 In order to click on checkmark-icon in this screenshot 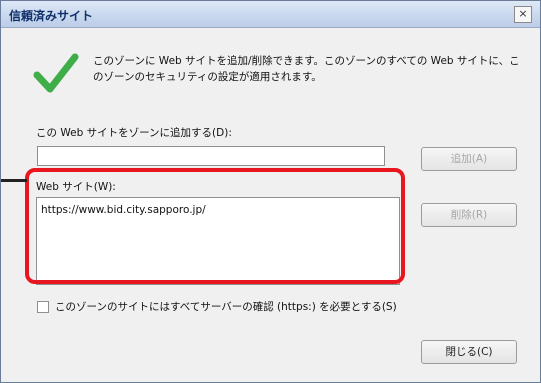, I will do `click(56, 73)`.